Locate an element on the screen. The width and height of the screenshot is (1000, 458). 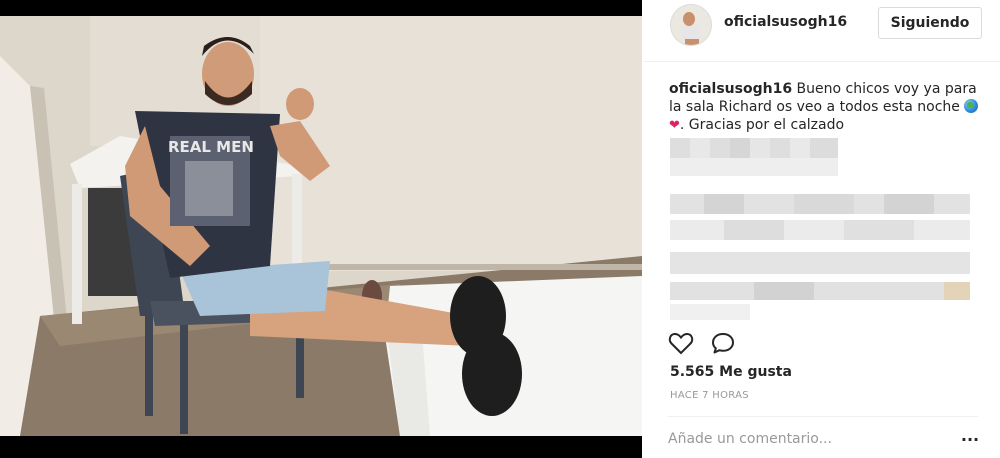
post-timestamp: HACE 7 HORAS is located at coordinates (709, 395).